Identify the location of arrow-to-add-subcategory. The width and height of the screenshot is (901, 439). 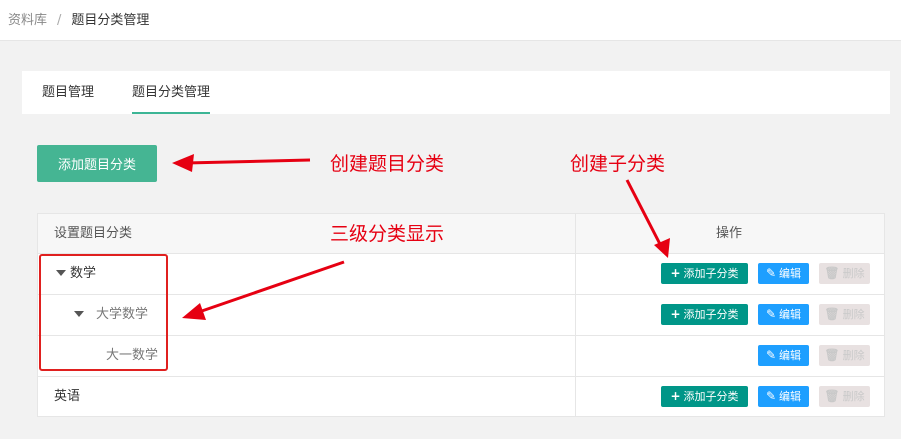
(647, 218).